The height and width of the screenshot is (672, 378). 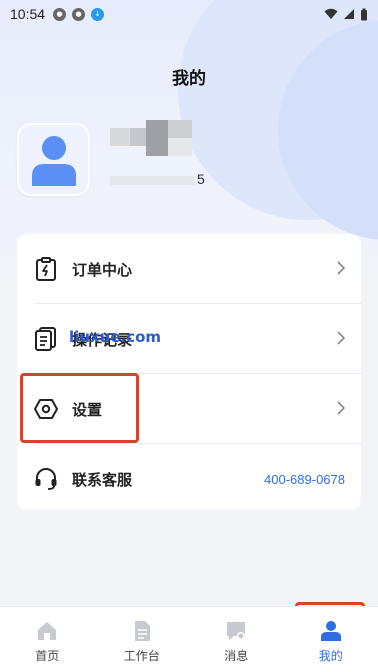 What do you see at coordinates (330, 631) in the screenshot?
I see `person-icon` at bounding box center [330, 631].